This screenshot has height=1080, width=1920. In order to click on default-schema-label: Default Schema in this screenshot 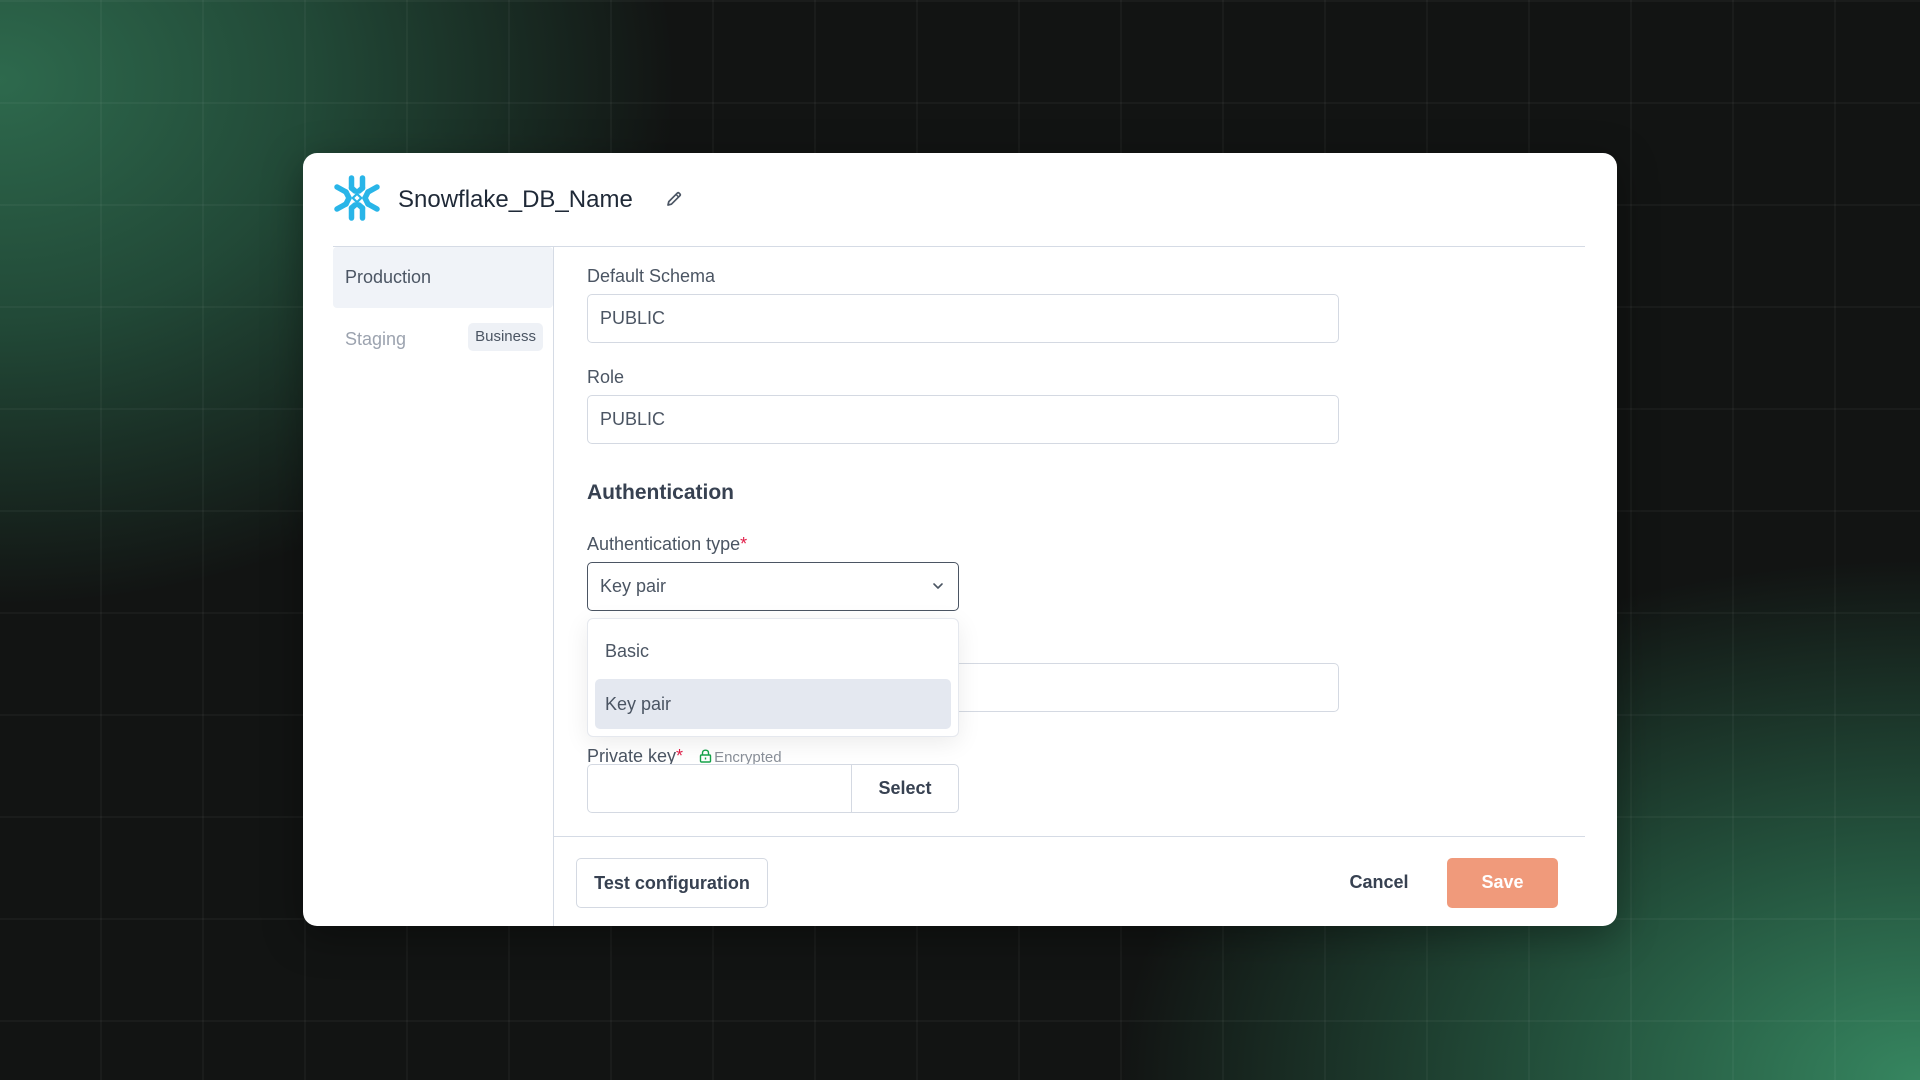, I will do `click(651, 276)`.